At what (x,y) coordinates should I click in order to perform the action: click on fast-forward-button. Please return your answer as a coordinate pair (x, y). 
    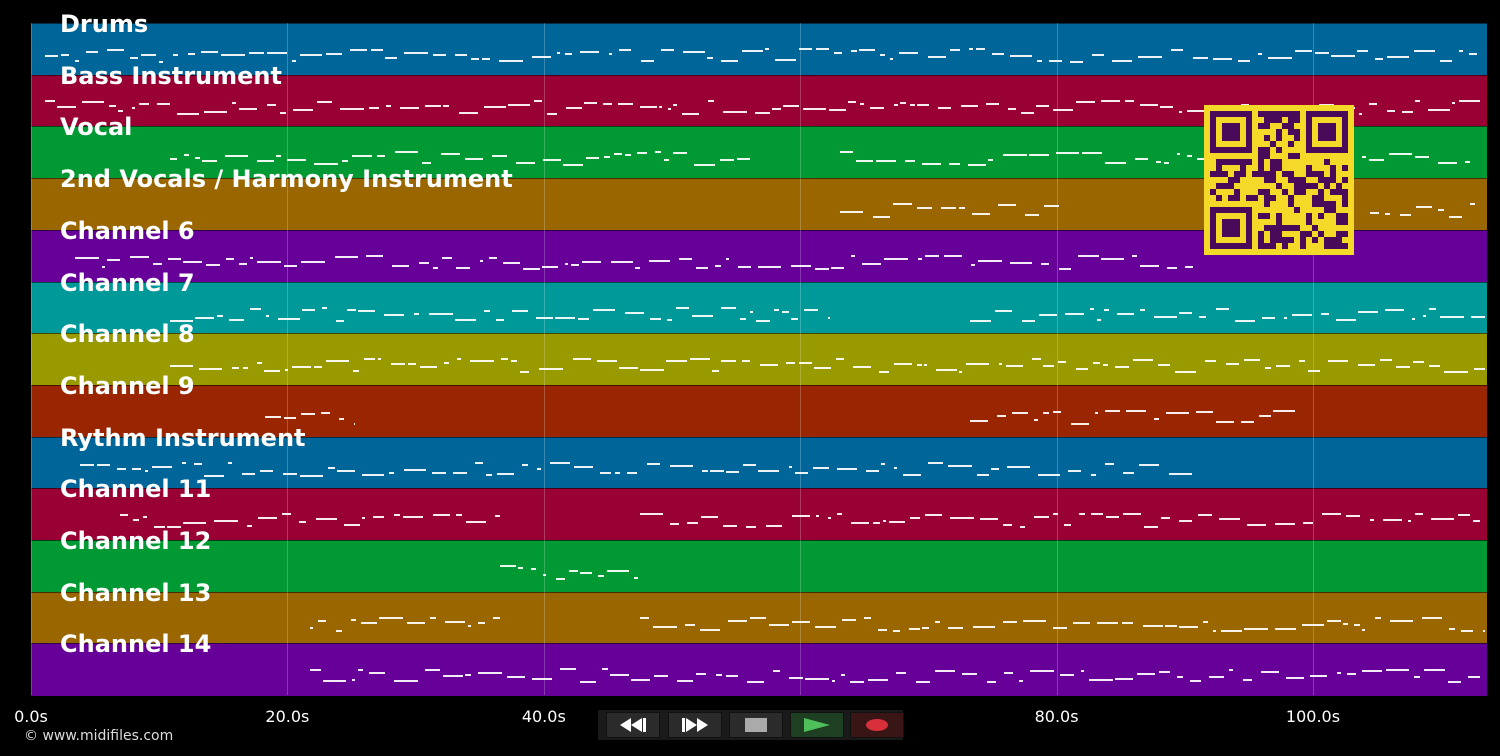
    Looking at the image, I should click on (695, 725).